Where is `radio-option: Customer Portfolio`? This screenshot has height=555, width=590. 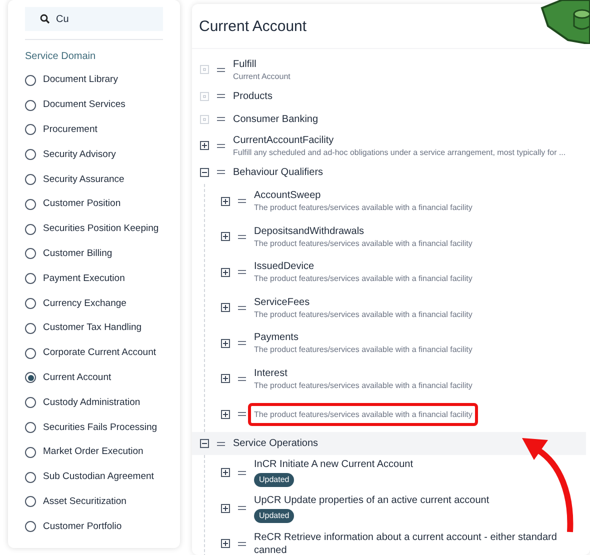 radio-option: Customer Portfolio is located at coordinates (94, 527).